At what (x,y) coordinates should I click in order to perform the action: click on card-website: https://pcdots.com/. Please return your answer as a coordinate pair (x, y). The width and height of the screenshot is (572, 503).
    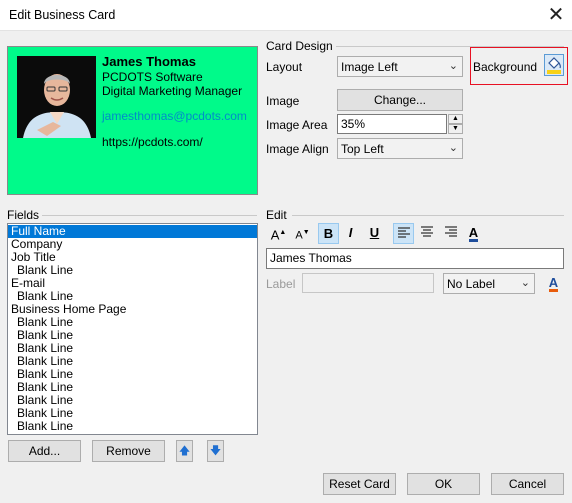
    Looking at the image, I should click on (152, 142).